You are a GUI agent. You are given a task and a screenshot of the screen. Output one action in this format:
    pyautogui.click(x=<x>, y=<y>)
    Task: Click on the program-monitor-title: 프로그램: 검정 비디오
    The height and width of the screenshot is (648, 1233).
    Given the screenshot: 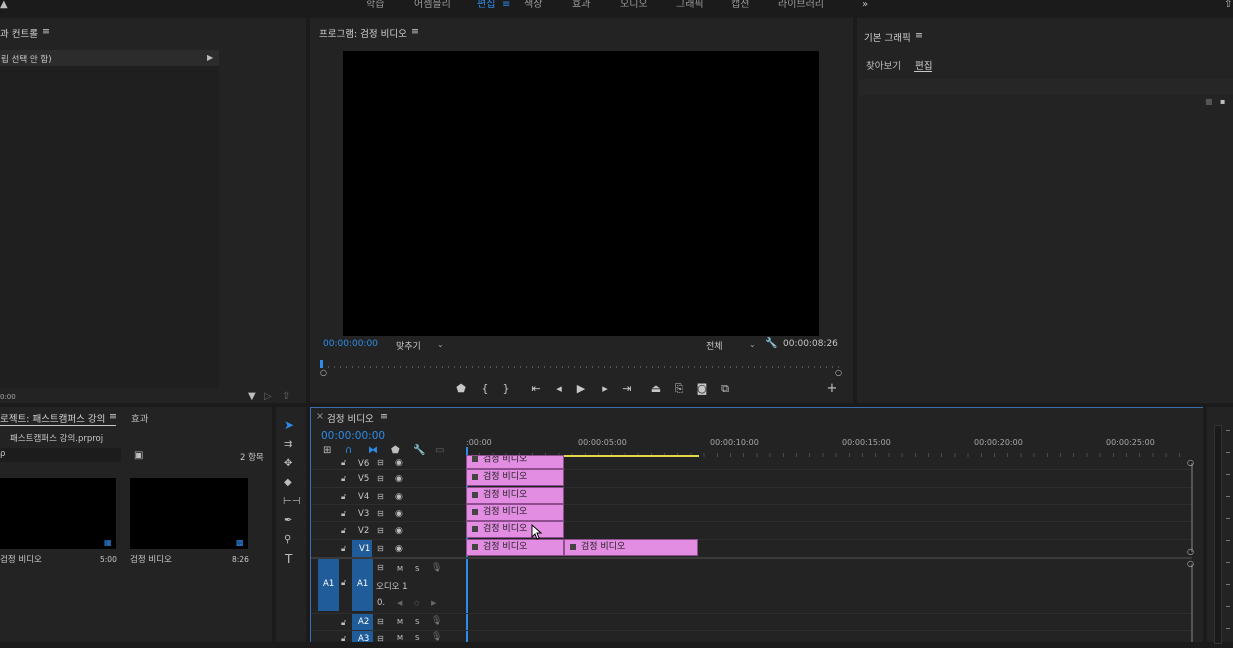 What is the action you would take?
    pyautogui.click(x=363, y=33)
    